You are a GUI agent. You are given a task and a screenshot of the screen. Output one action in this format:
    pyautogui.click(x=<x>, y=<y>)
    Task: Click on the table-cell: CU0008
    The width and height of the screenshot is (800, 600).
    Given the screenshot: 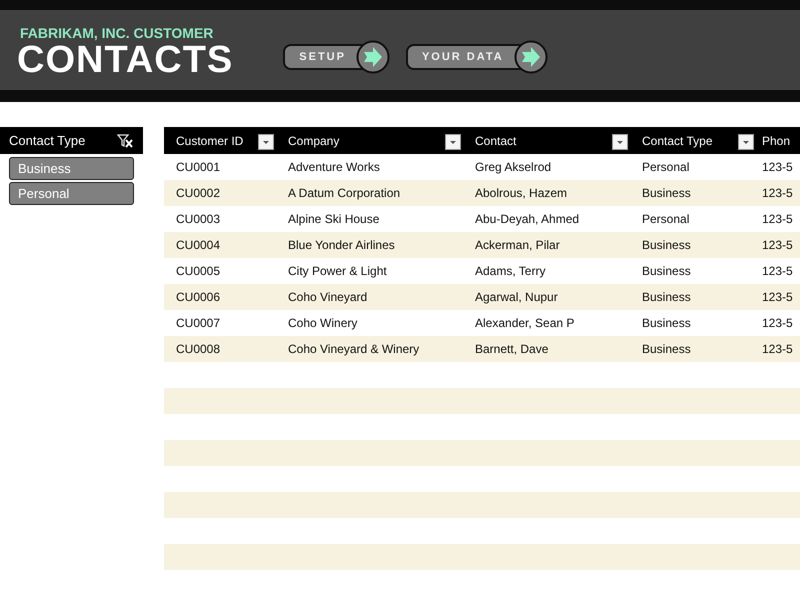 What is the action you would take?
    pyautogui.click(x=220, y=349)
    